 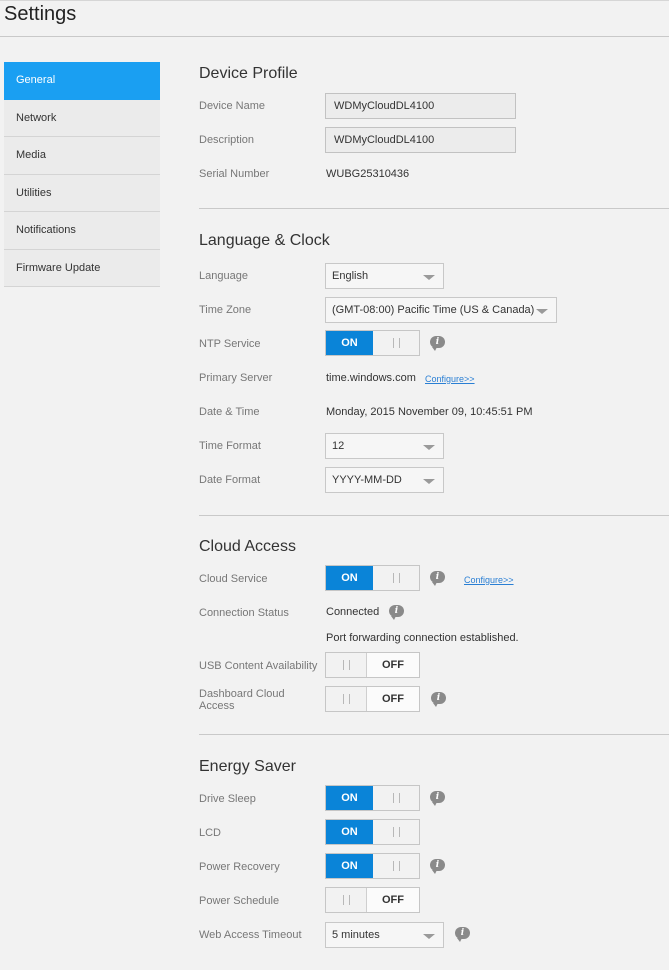 What do you see at coordinates (384, 446) in the screenshot?
I see `time-format-select: 12` at bounding box center [384, 446].